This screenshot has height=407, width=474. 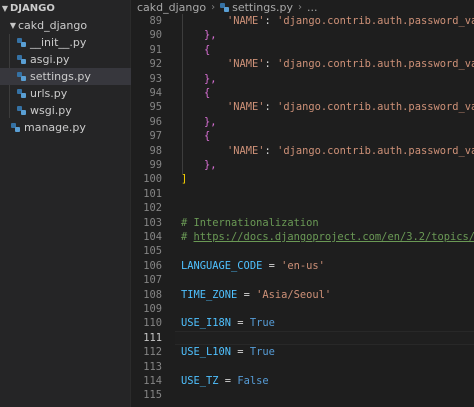 I want to click on file-asgi-py: asgi.py, so click(x=65, y=59).